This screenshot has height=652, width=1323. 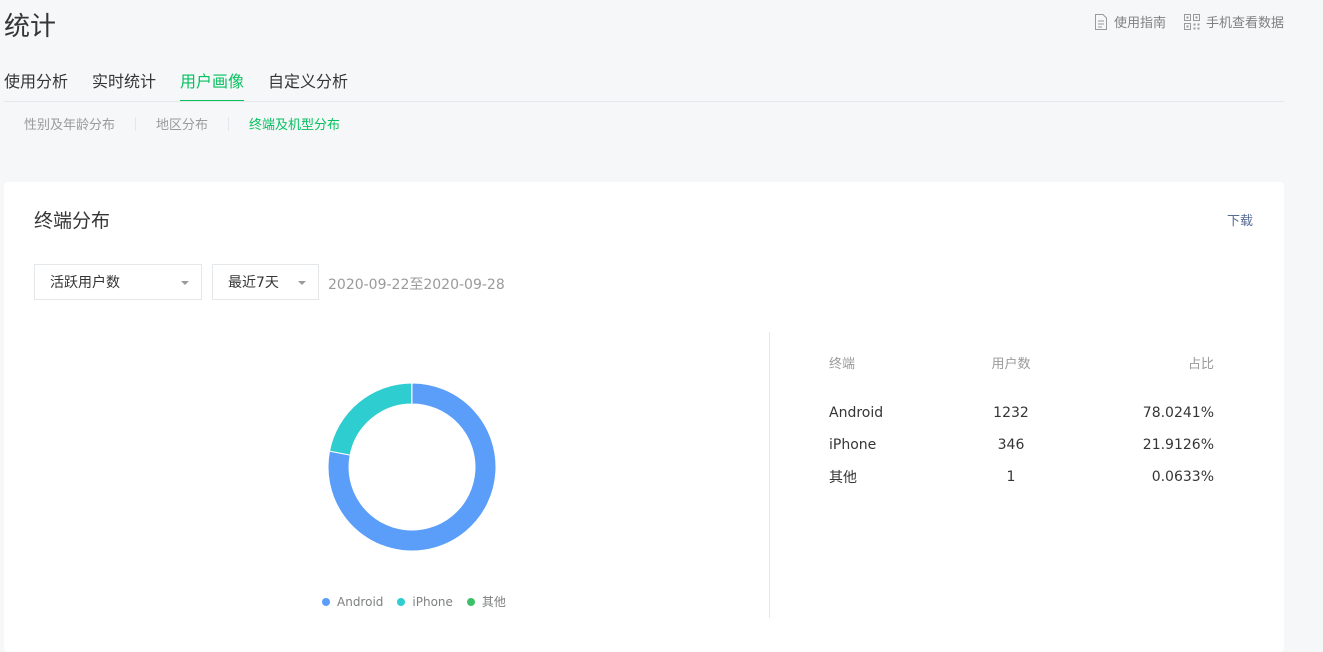 What do you see at coordinates (1011, 445) in the screenshot?
I see `cell-users: 346` at bounding box center [1011, 445].